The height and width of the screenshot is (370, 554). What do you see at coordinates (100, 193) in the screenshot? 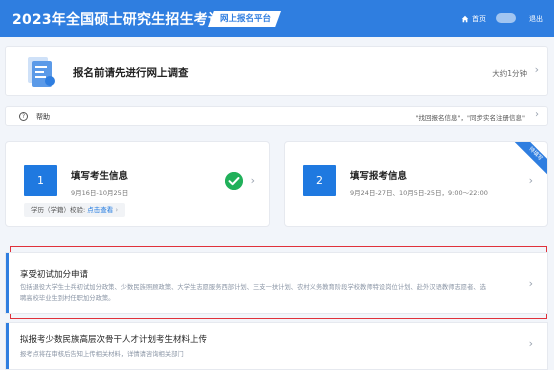
I see `step-date: 9月16日-10月25日` at bounding box center [100, 193].